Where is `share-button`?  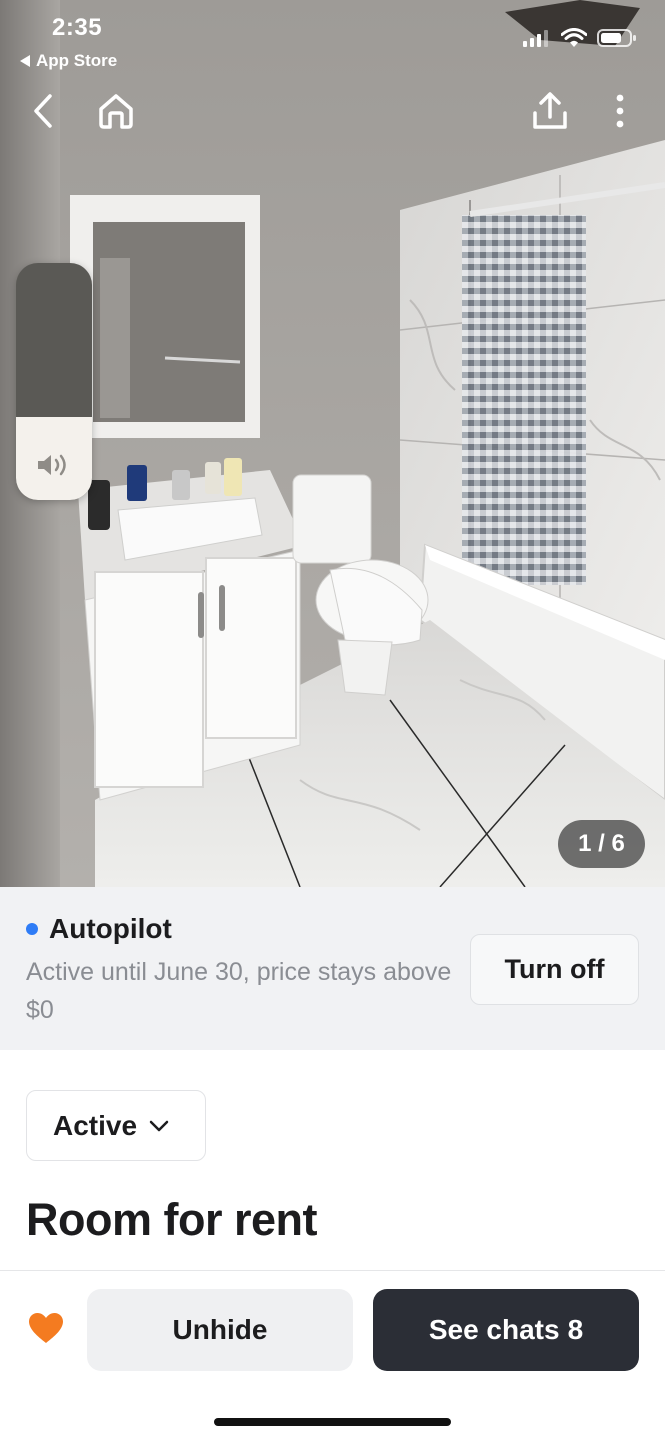
share-button is located at coordinates (550, 111).